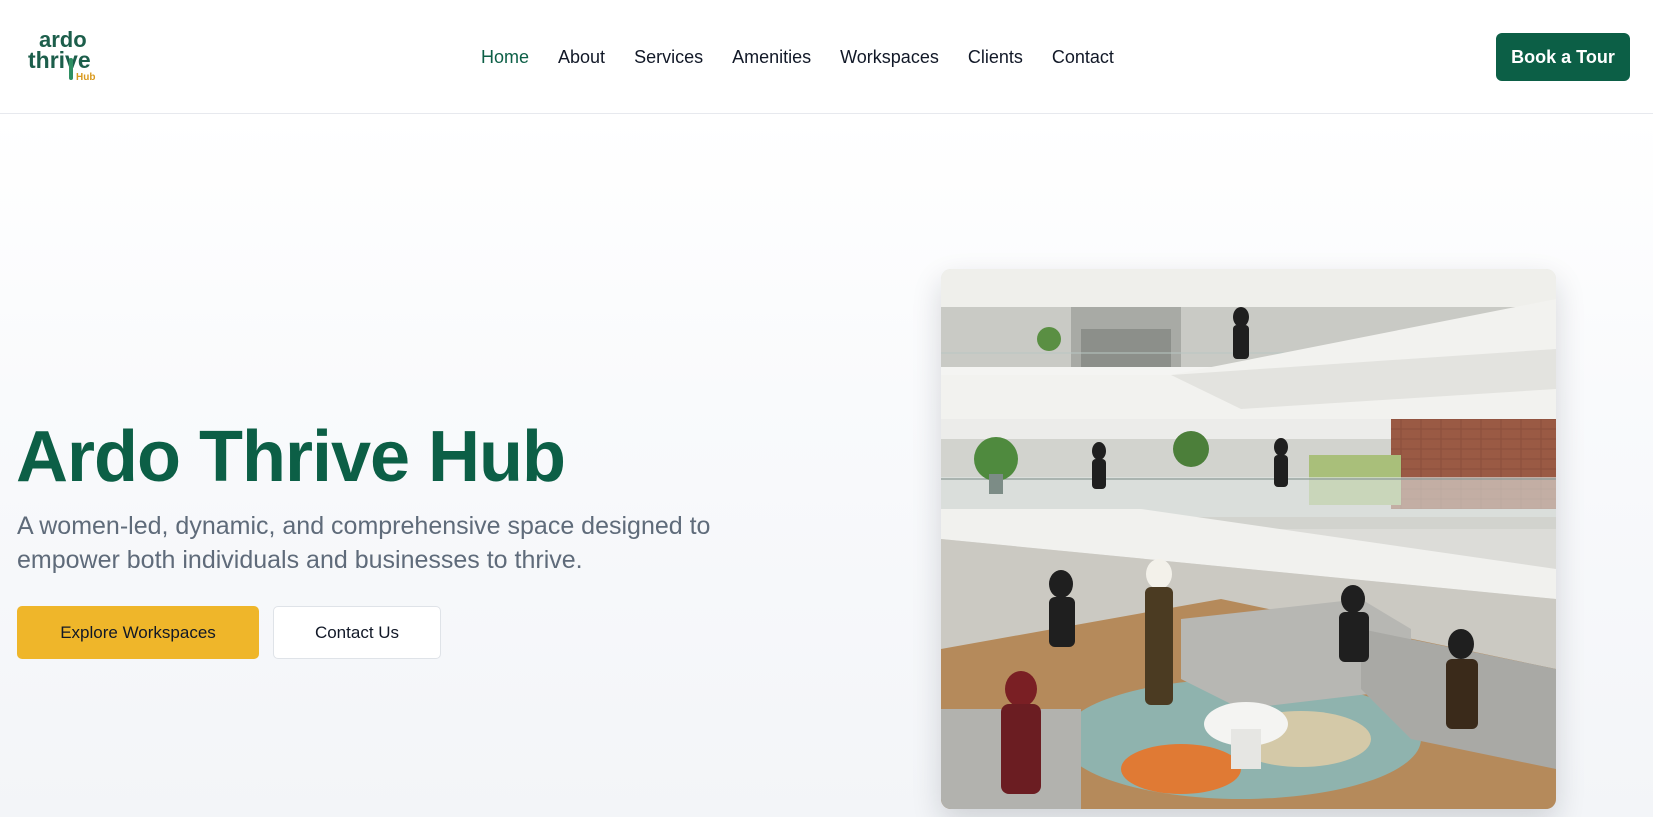 The image size is (1653, 817). Describe the element at coordinates (995, 57) in the screenshot. I see `nav-item-clients: Clients` at that location.